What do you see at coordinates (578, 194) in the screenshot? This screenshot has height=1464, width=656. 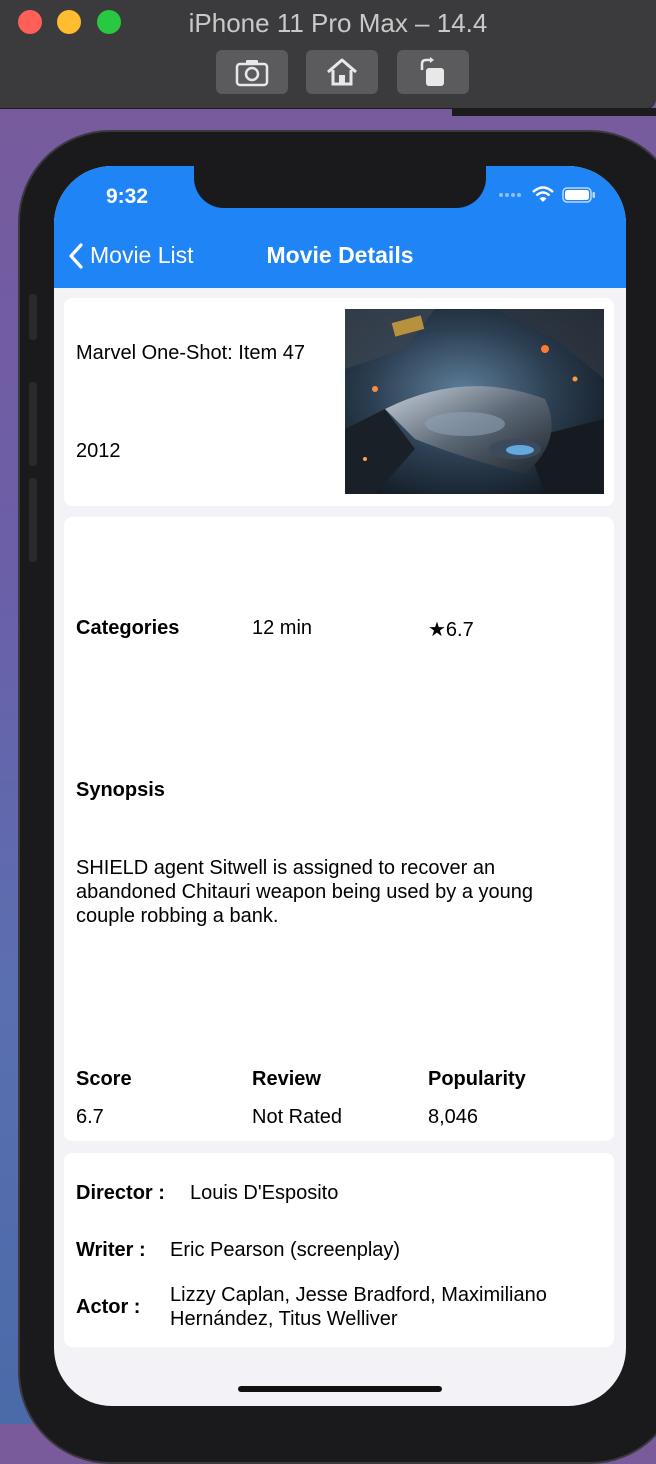 I see `battery-icon` at bounding box center [578, 194].